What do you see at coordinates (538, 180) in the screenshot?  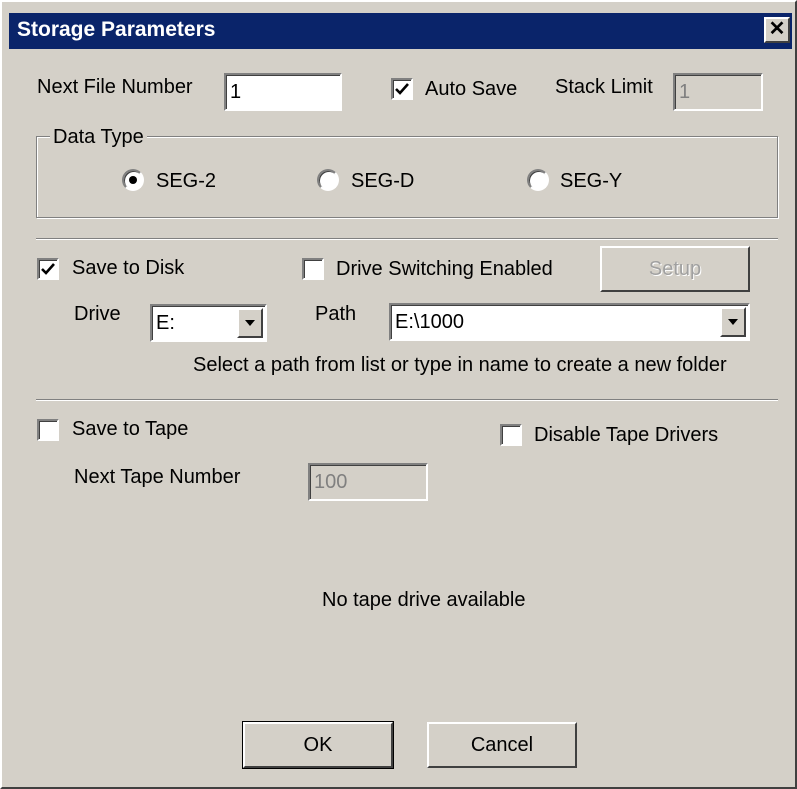 I see `seg-y-radio` at bounding box center [538, 180].